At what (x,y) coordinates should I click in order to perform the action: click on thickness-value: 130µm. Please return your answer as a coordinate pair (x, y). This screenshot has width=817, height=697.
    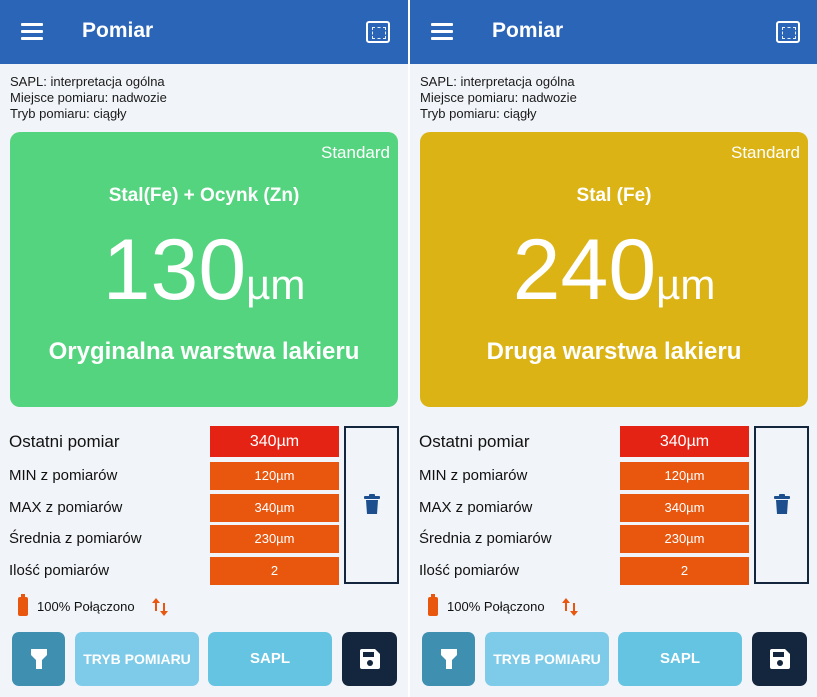
    Looking at the image, I should click on (204, 270).